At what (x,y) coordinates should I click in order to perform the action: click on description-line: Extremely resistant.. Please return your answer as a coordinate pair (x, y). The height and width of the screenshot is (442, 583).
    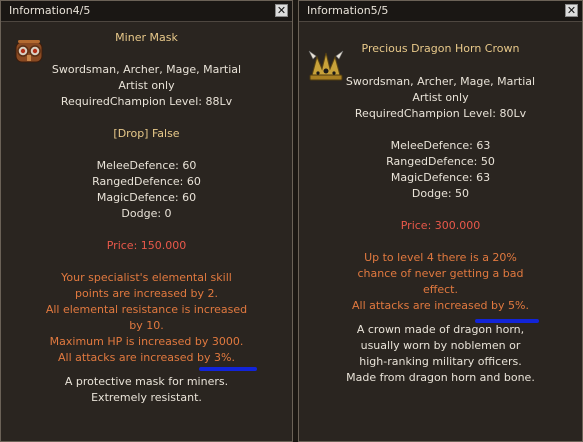
    Looking at the image, I should click on (146, 397).